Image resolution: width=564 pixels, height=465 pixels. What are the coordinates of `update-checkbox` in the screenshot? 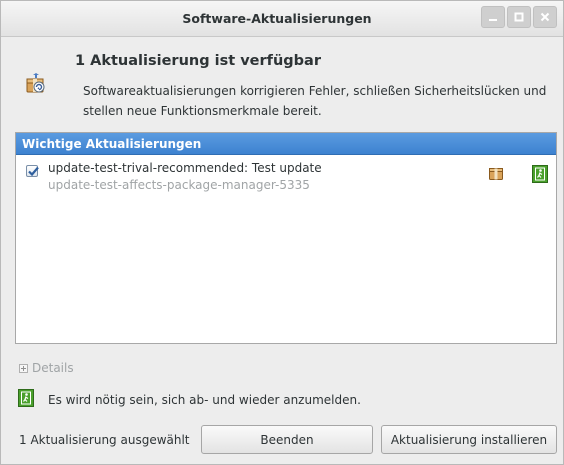 It's located at (32, 171).